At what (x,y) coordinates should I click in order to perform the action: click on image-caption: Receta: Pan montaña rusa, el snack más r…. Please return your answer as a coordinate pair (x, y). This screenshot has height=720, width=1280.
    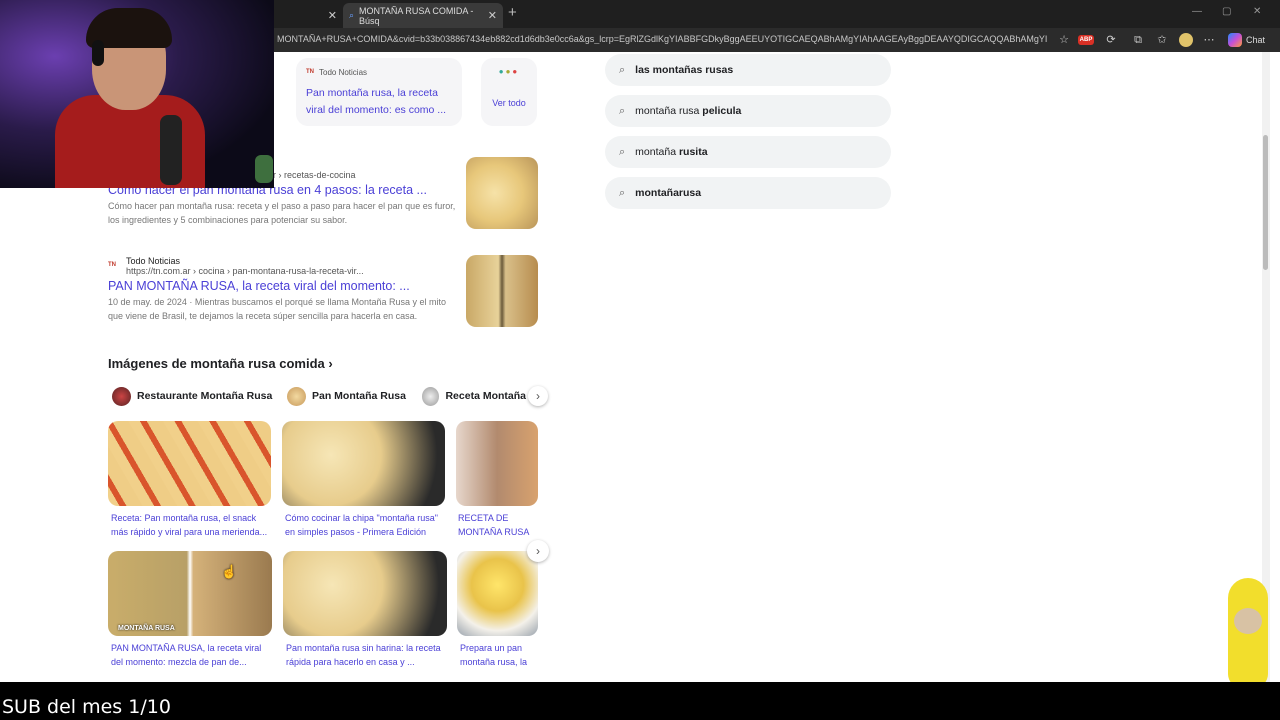
    Looking at the image, I should click on (191, 526).